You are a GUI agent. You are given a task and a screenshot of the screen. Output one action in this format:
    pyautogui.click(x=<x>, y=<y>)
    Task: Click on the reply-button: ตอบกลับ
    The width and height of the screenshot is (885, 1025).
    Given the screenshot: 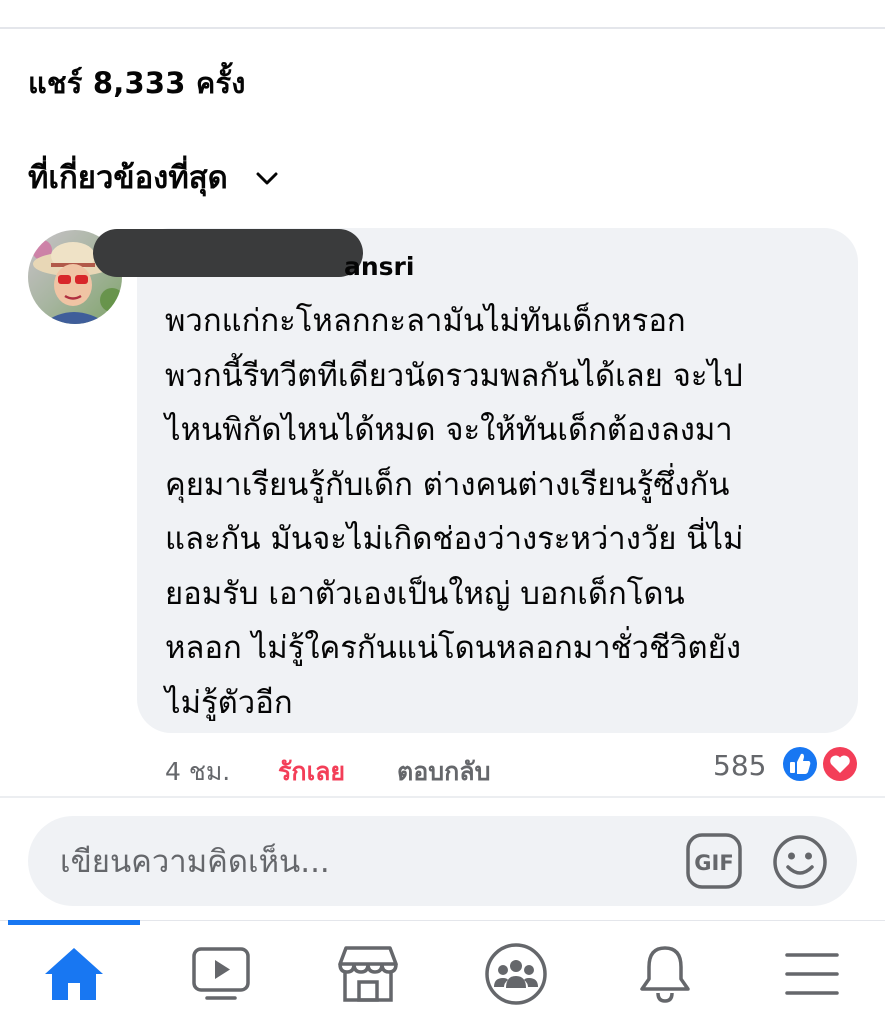 What is the action you would take?
    pyautogui.click(x=443, y=772)
    